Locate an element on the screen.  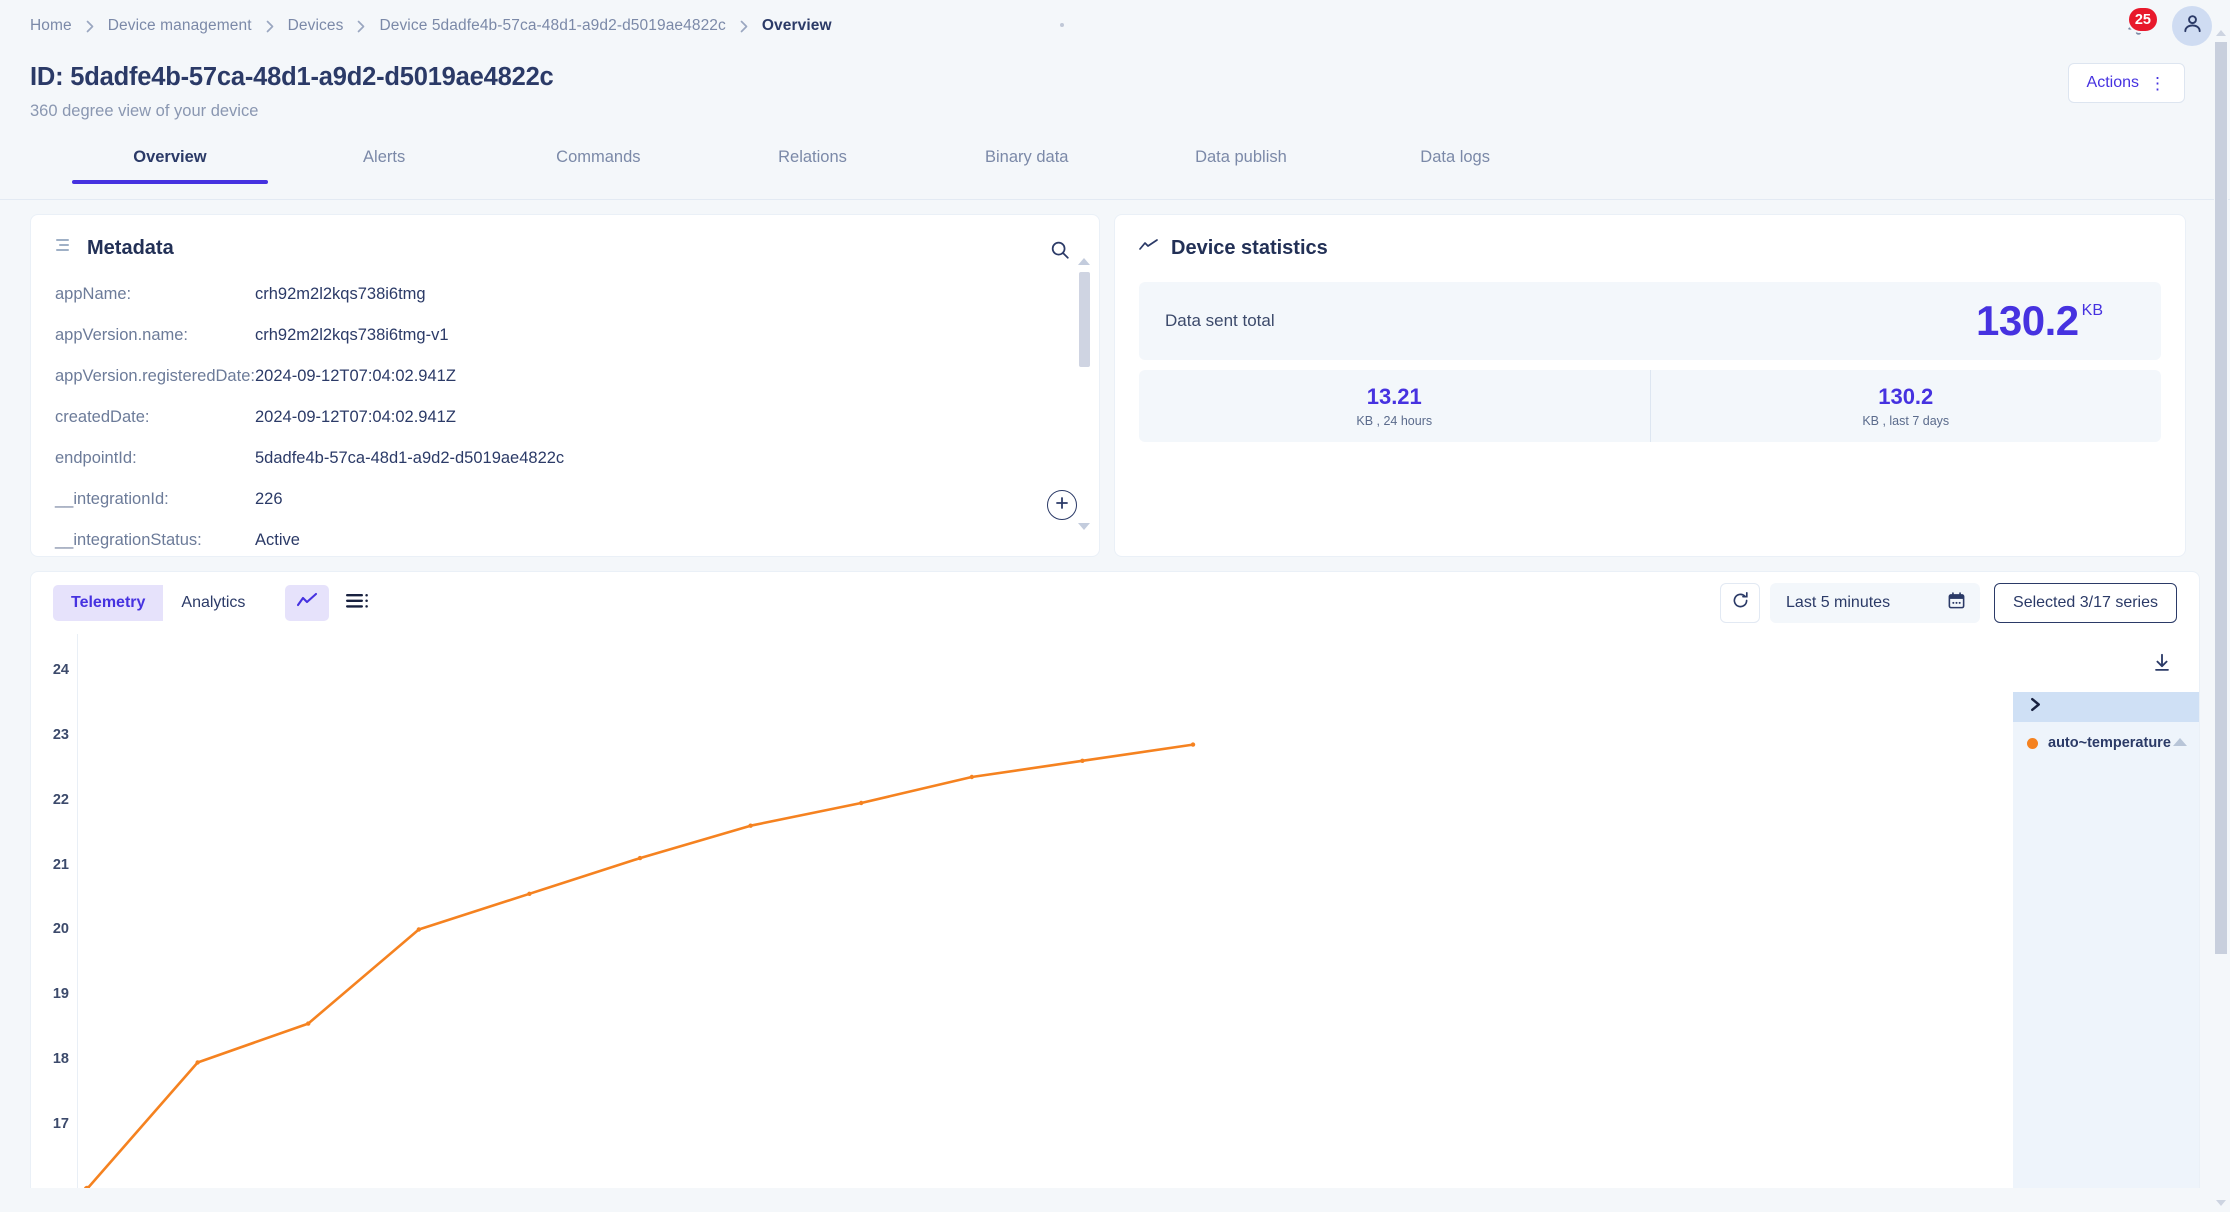
actions-button: Actions ⋮ is located at coordinates (2126, 83).